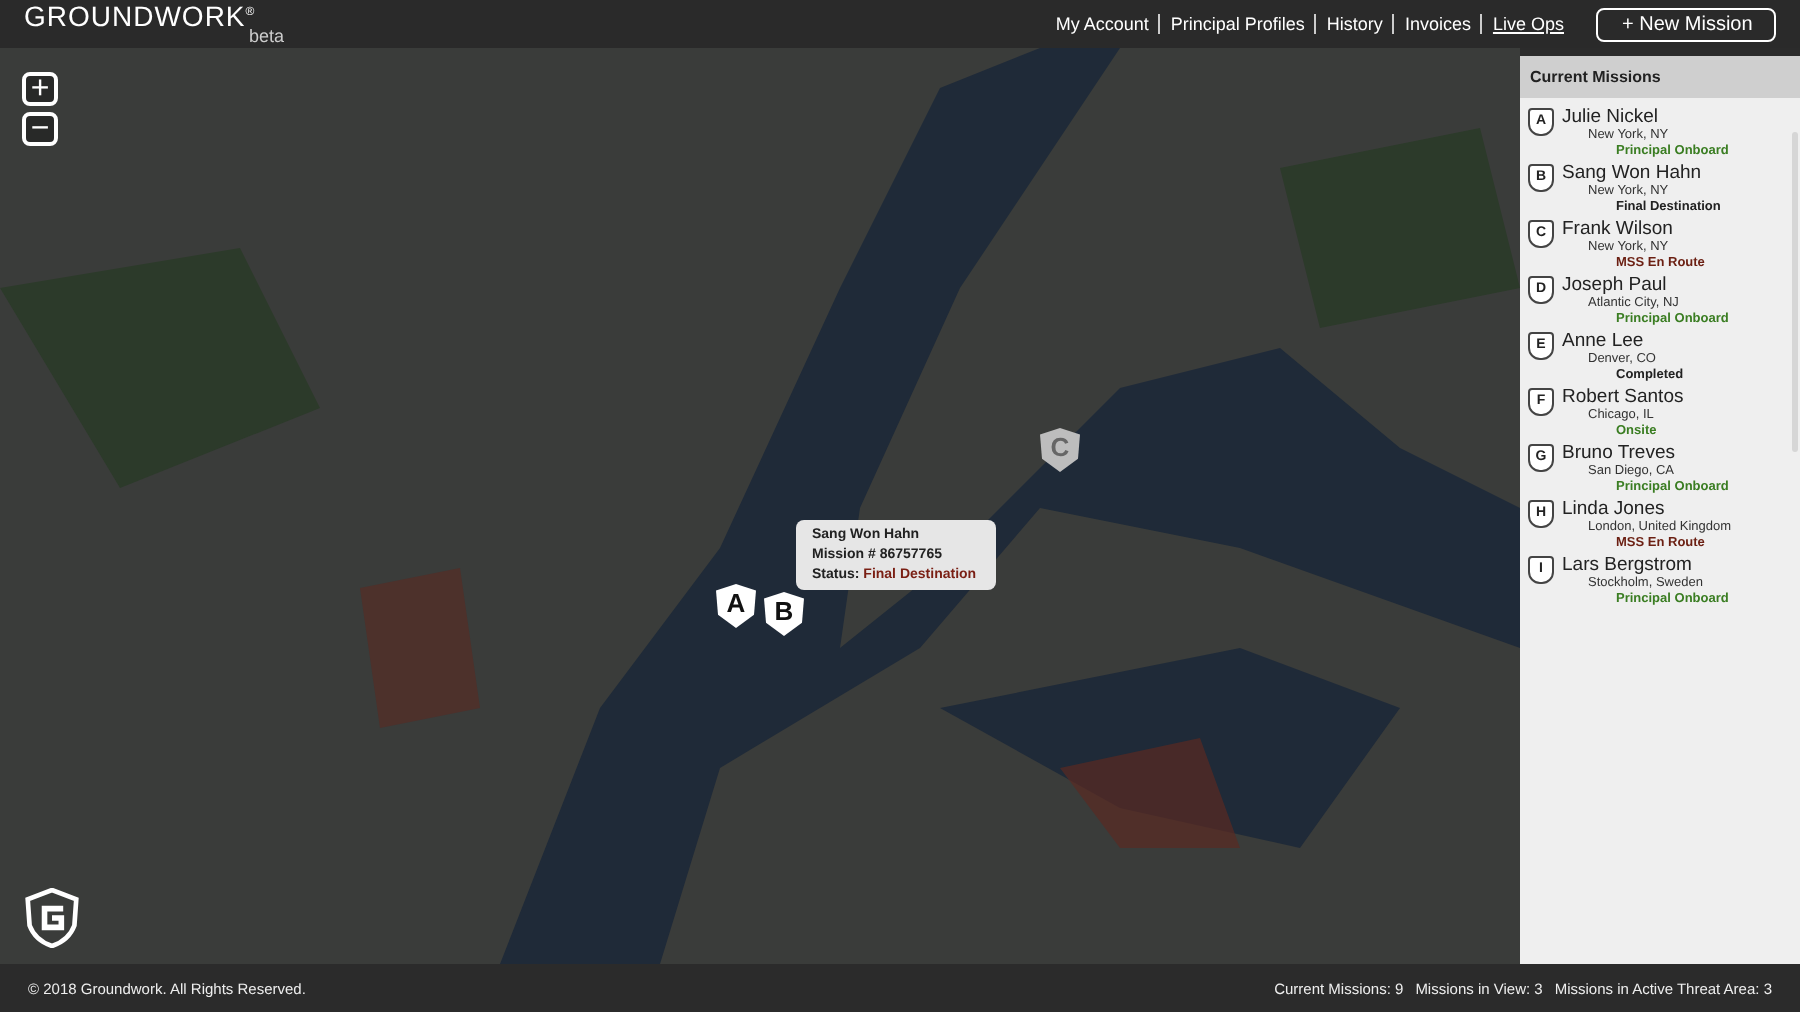  What do you see at coordinates (266, 37) in the screenshot?
I see `logo-subtitle: beta` at bounding box center [266, 37].